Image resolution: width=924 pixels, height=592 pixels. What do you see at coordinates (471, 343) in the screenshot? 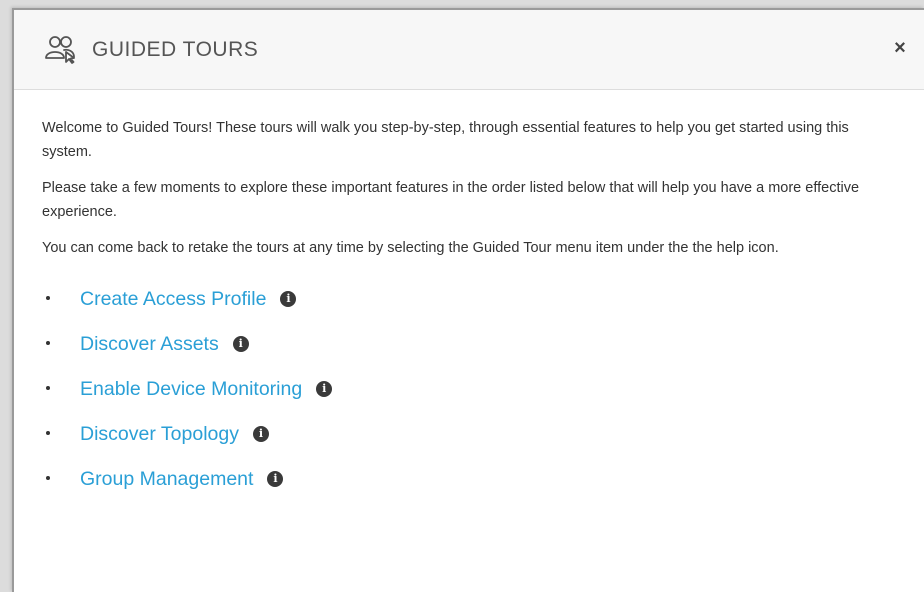
I see `list-item: Discover Assets i` at bounding box center [471, 343].